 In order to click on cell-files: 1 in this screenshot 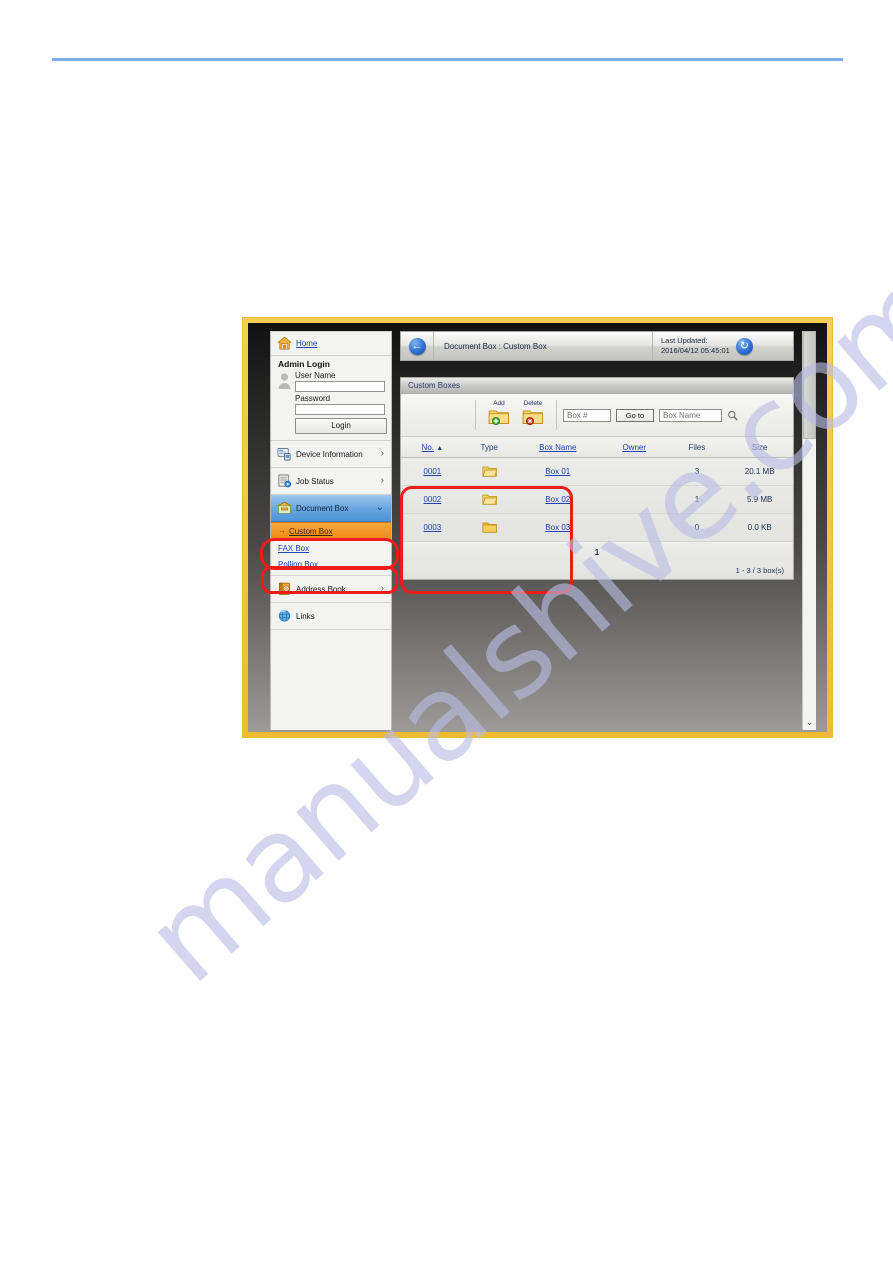, I will do `click(697, 499)`.